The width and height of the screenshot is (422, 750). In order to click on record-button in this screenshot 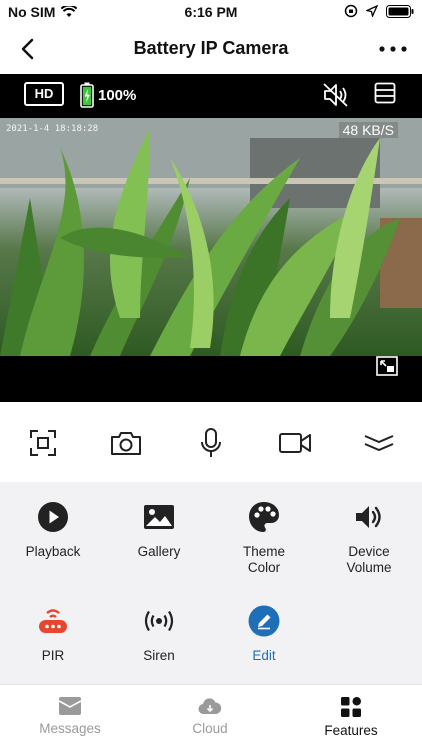, I will do `click(295, 443)`.